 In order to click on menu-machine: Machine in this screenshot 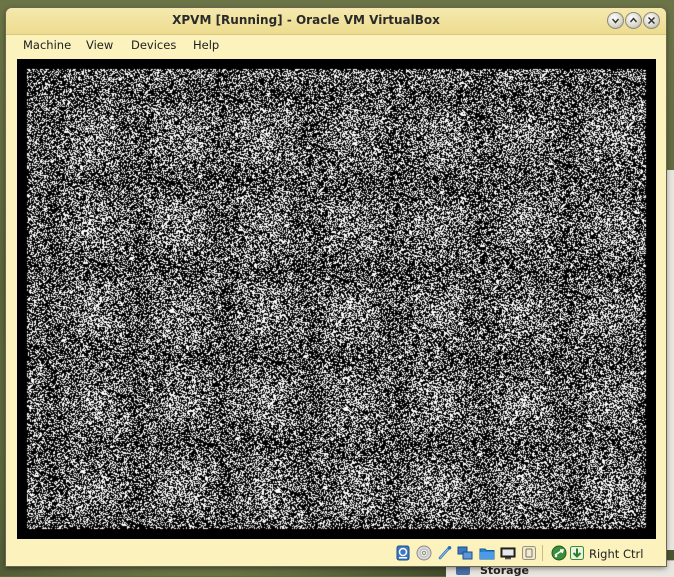, I will do `click(47, 45)`.